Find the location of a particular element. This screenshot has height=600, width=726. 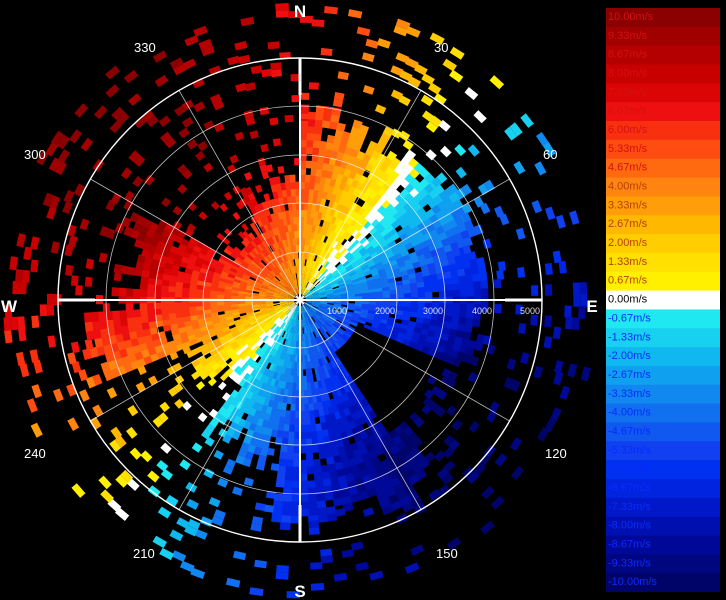

range-label-3000: 3000 is located at coordinates (433, 311).